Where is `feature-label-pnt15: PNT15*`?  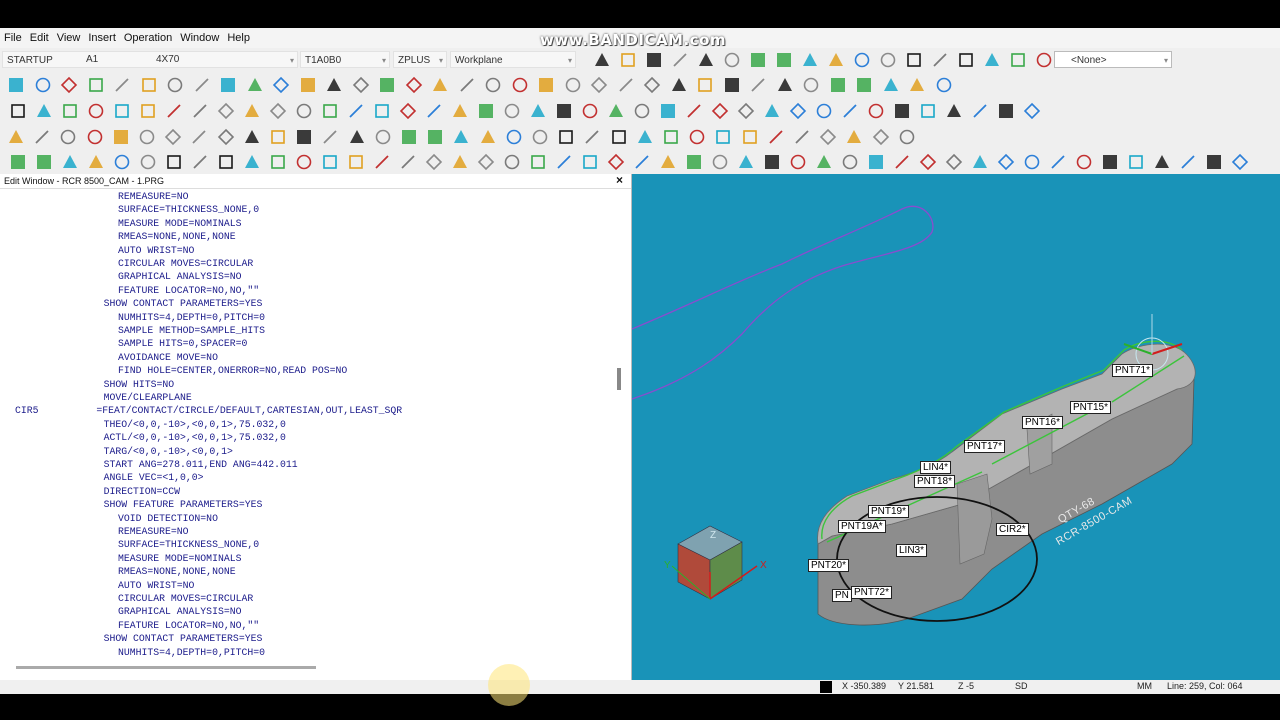
feature-label-pnt15: PNT15* is located at coordinates (1091, 407).